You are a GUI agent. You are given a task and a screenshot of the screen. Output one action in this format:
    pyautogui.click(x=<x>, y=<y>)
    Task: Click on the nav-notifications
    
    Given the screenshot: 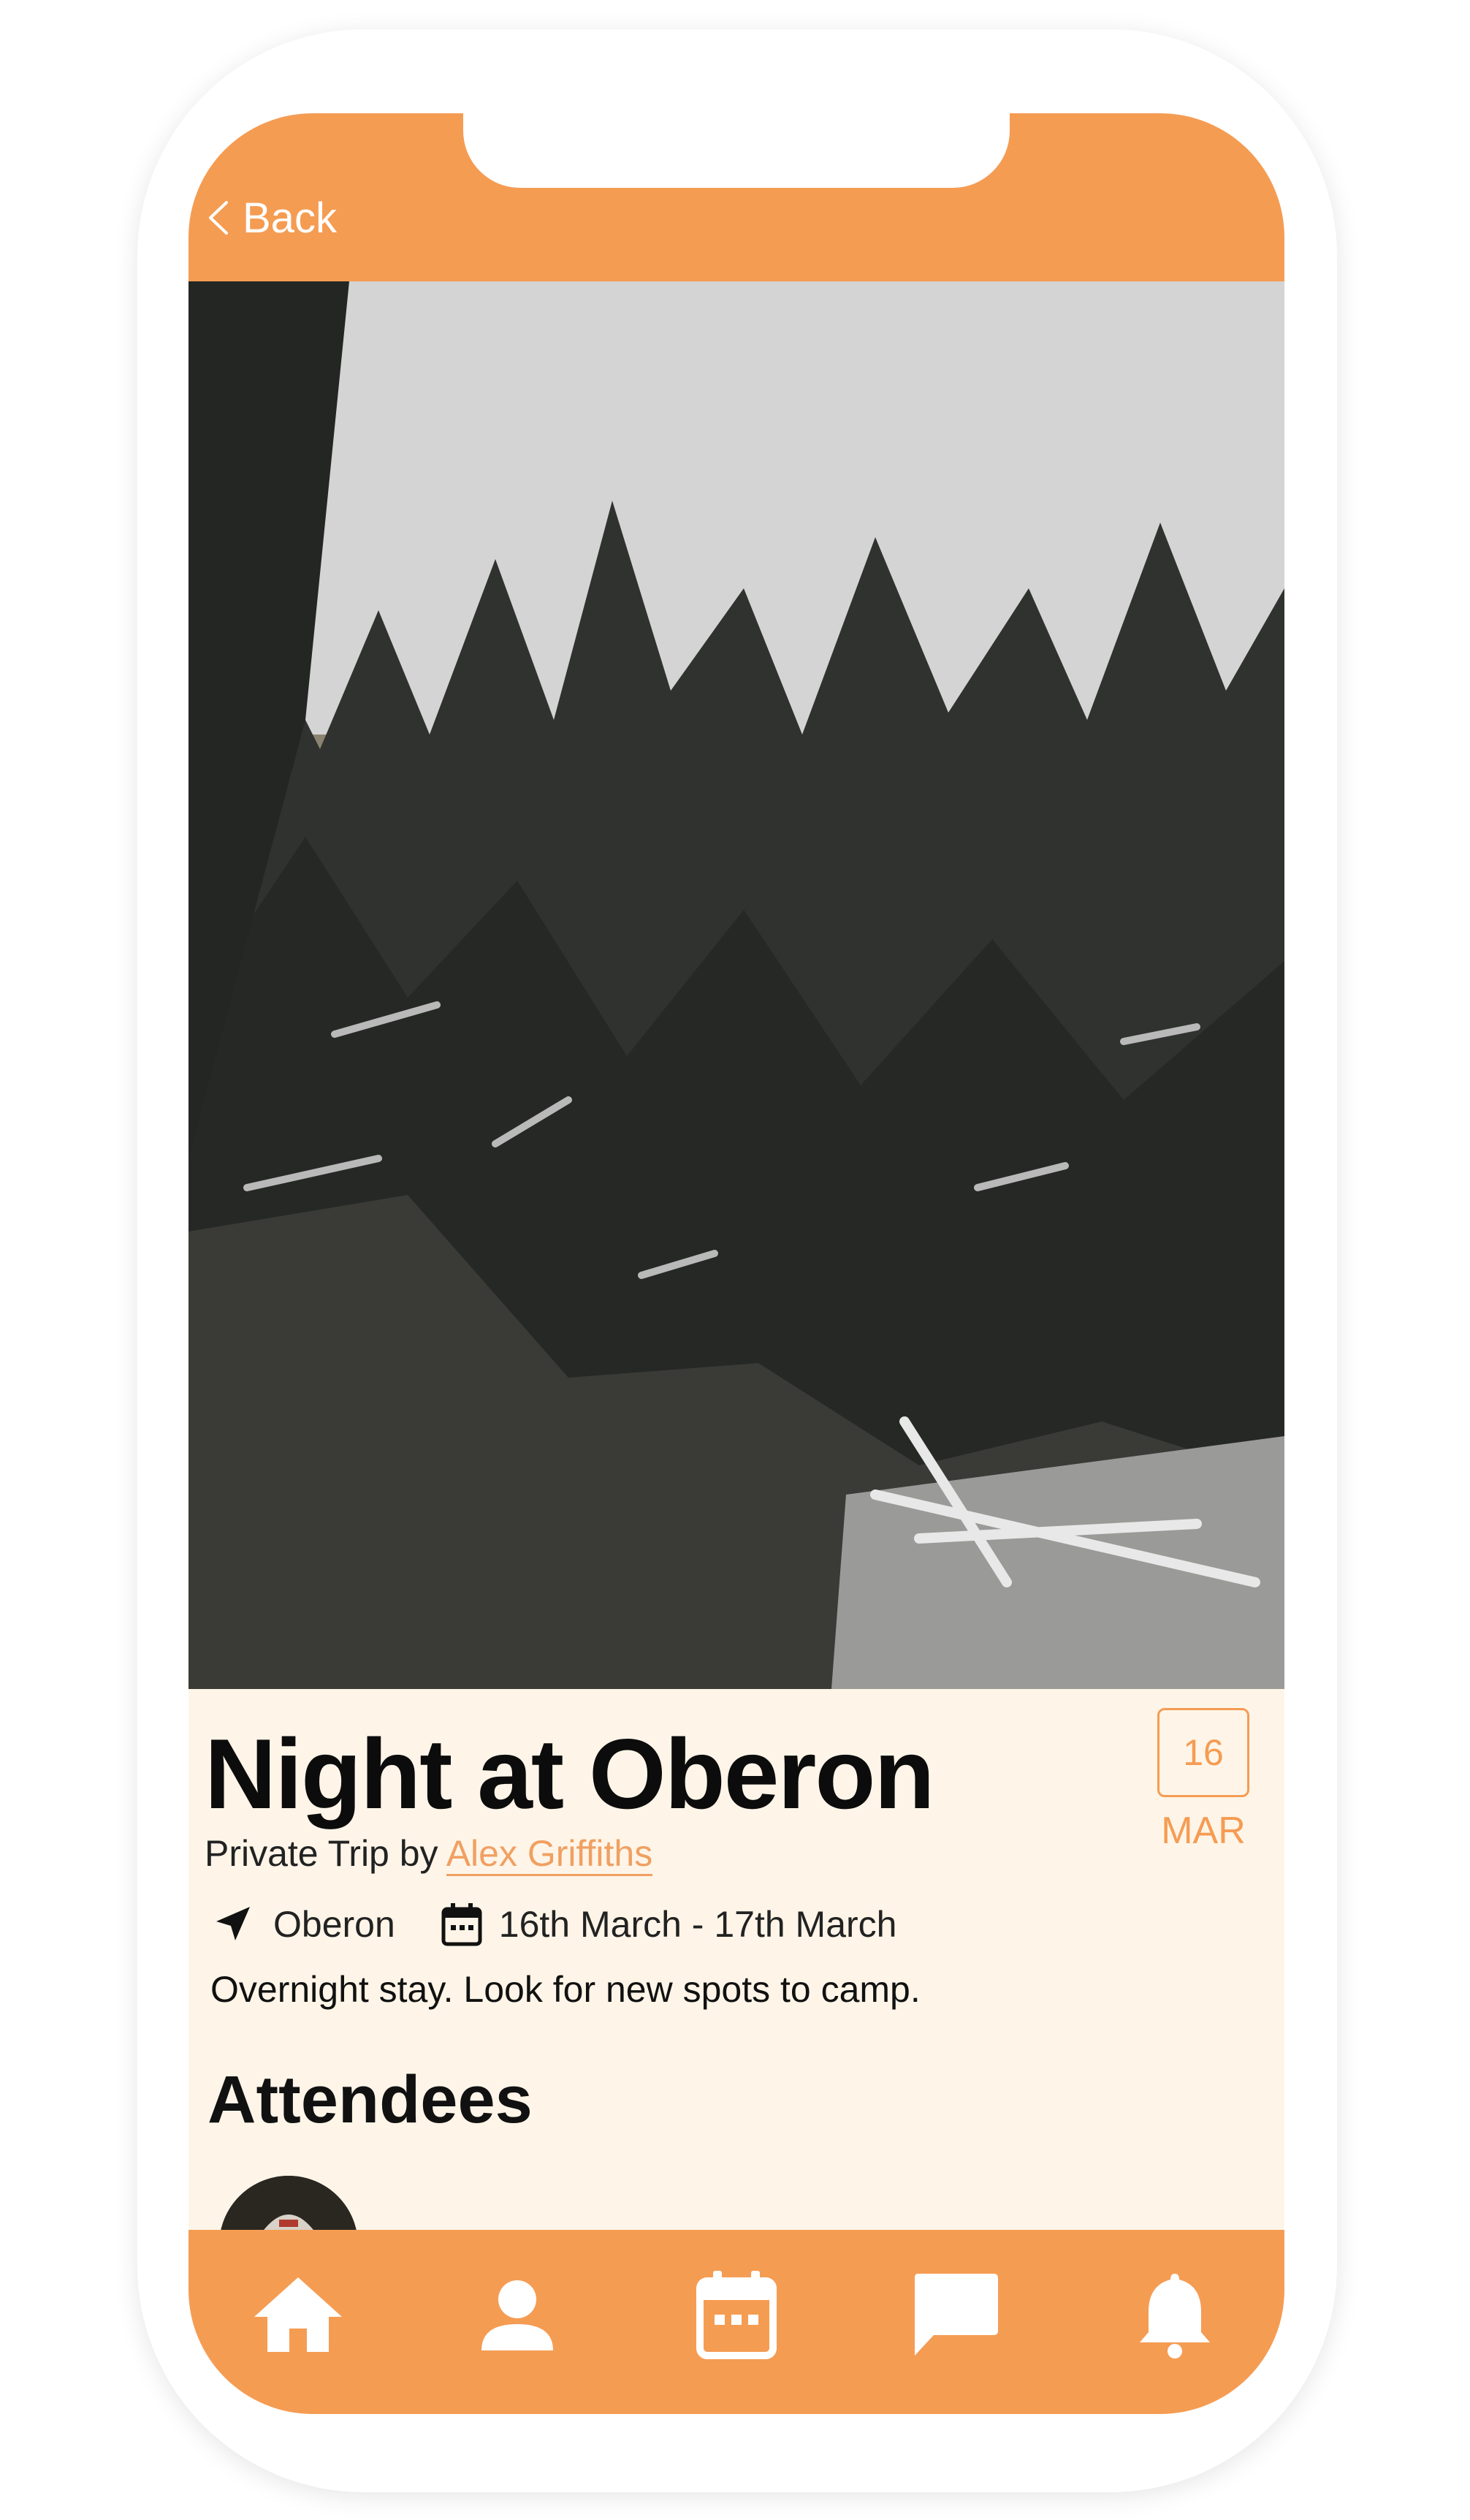 What is the action you would take?
    pyautogui.click(x=1175, y=2314)
    